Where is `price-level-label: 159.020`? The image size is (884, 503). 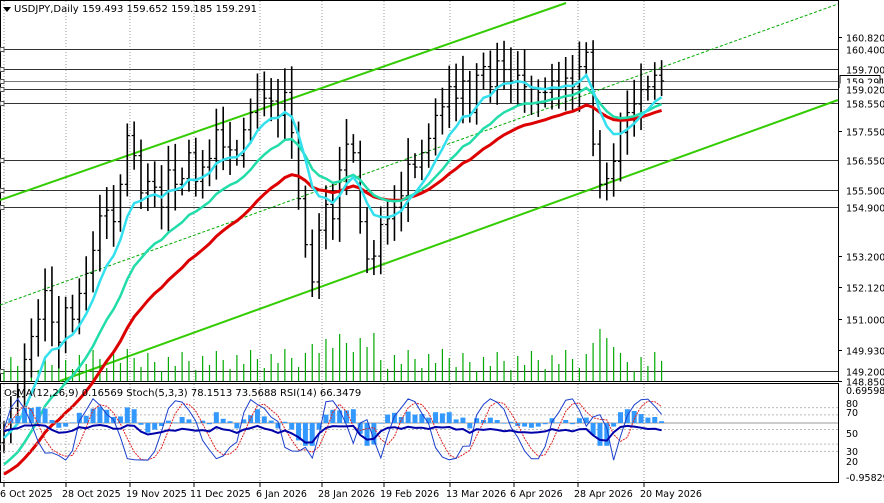
price-level-label: 159.020 is located at coordinates (865, 91).